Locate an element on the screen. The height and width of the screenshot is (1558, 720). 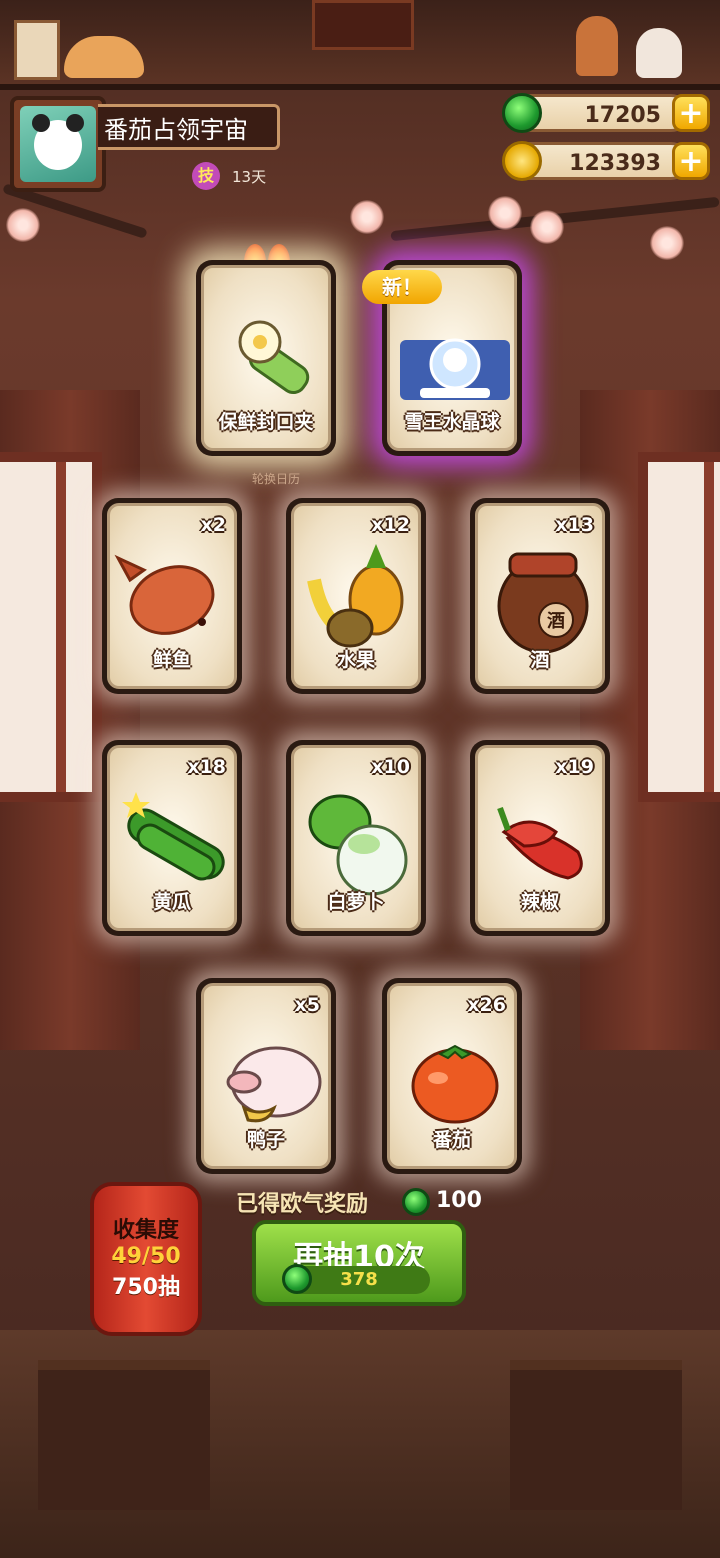
card-count: x18 is located at coordinates (206, 767).